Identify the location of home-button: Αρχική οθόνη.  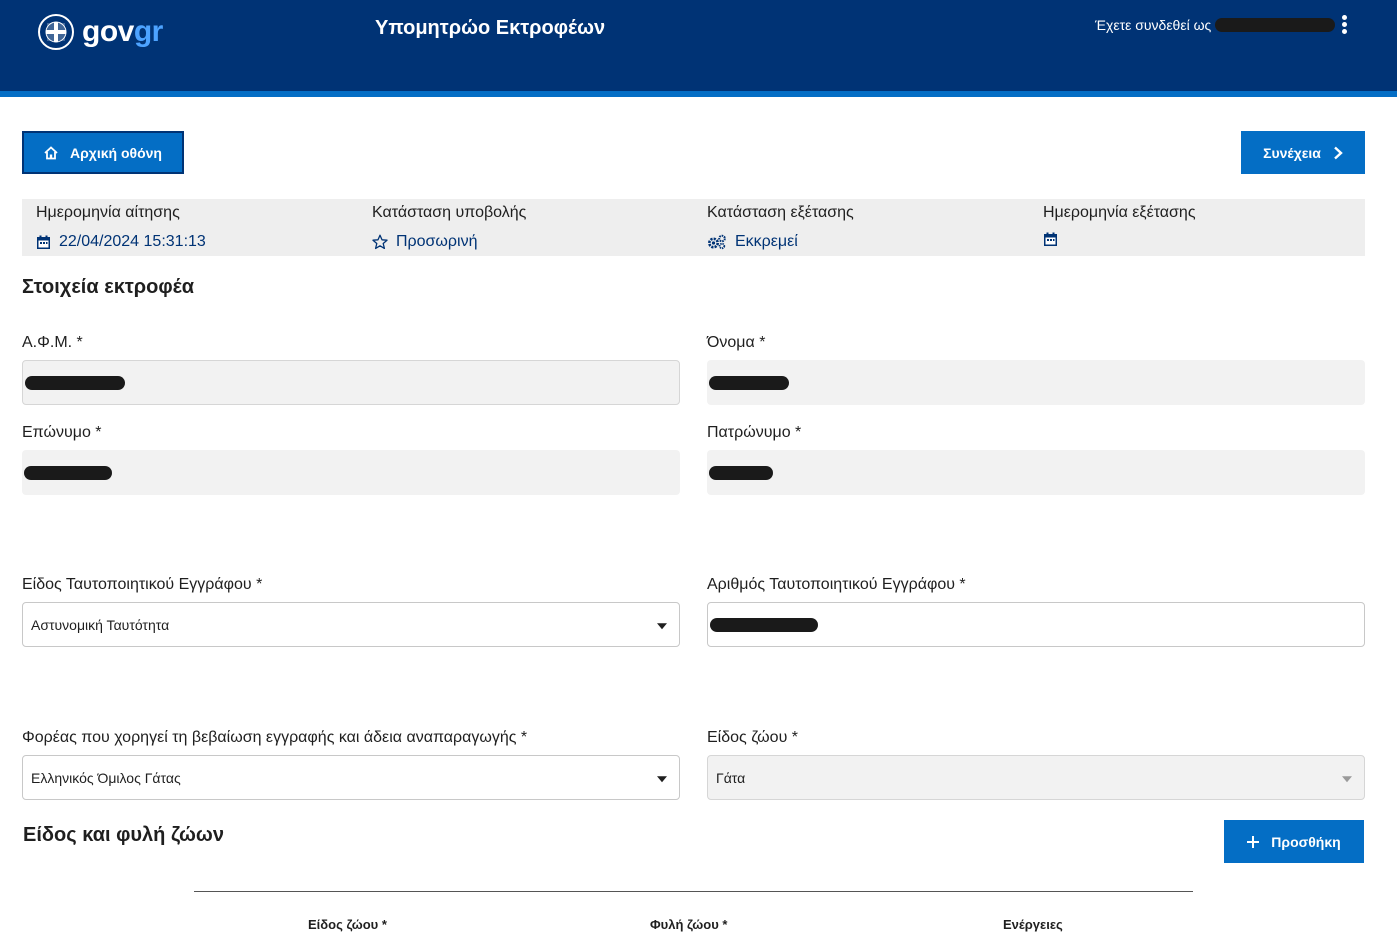
(103, 152).